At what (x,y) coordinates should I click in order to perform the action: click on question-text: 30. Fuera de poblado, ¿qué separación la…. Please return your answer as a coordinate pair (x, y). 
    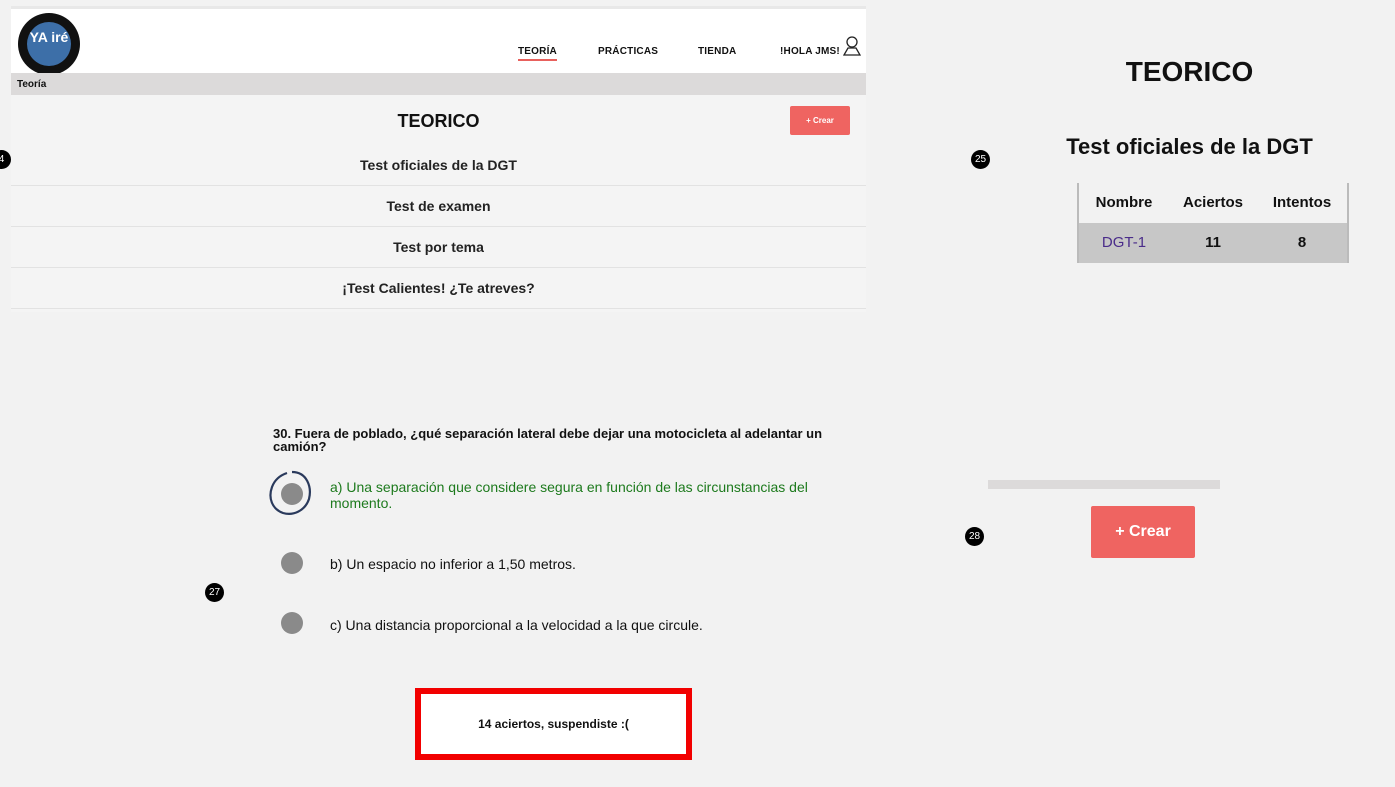
    Looking at the image, I should click on (548, 440).